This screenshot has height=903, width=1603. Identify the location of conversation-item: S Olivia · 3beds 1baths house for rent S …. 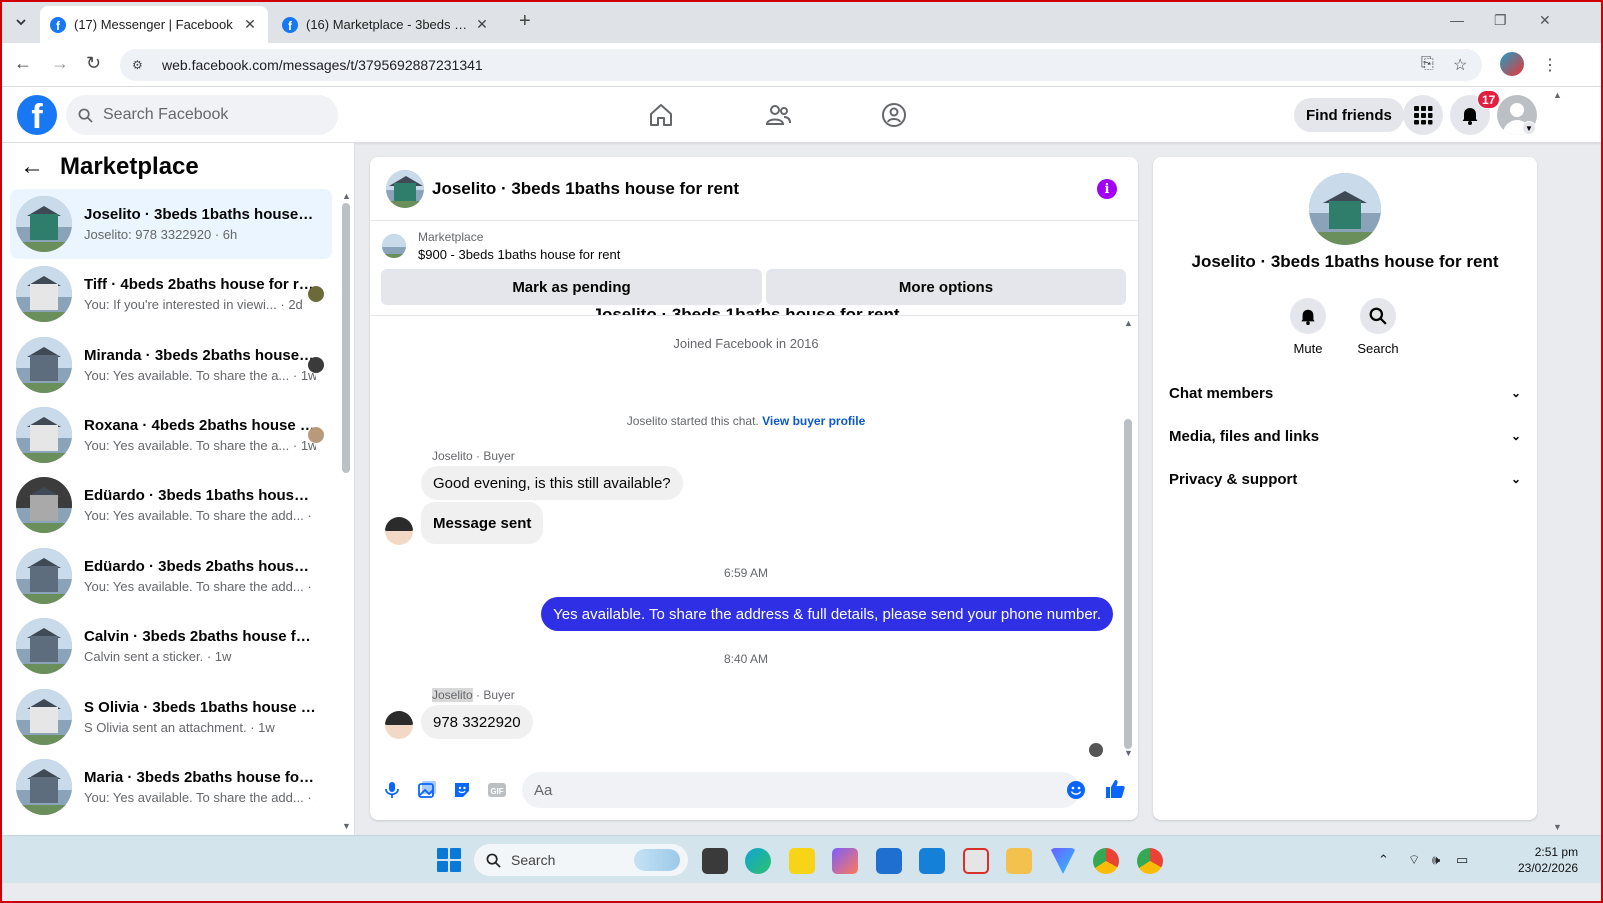
(171, 717).